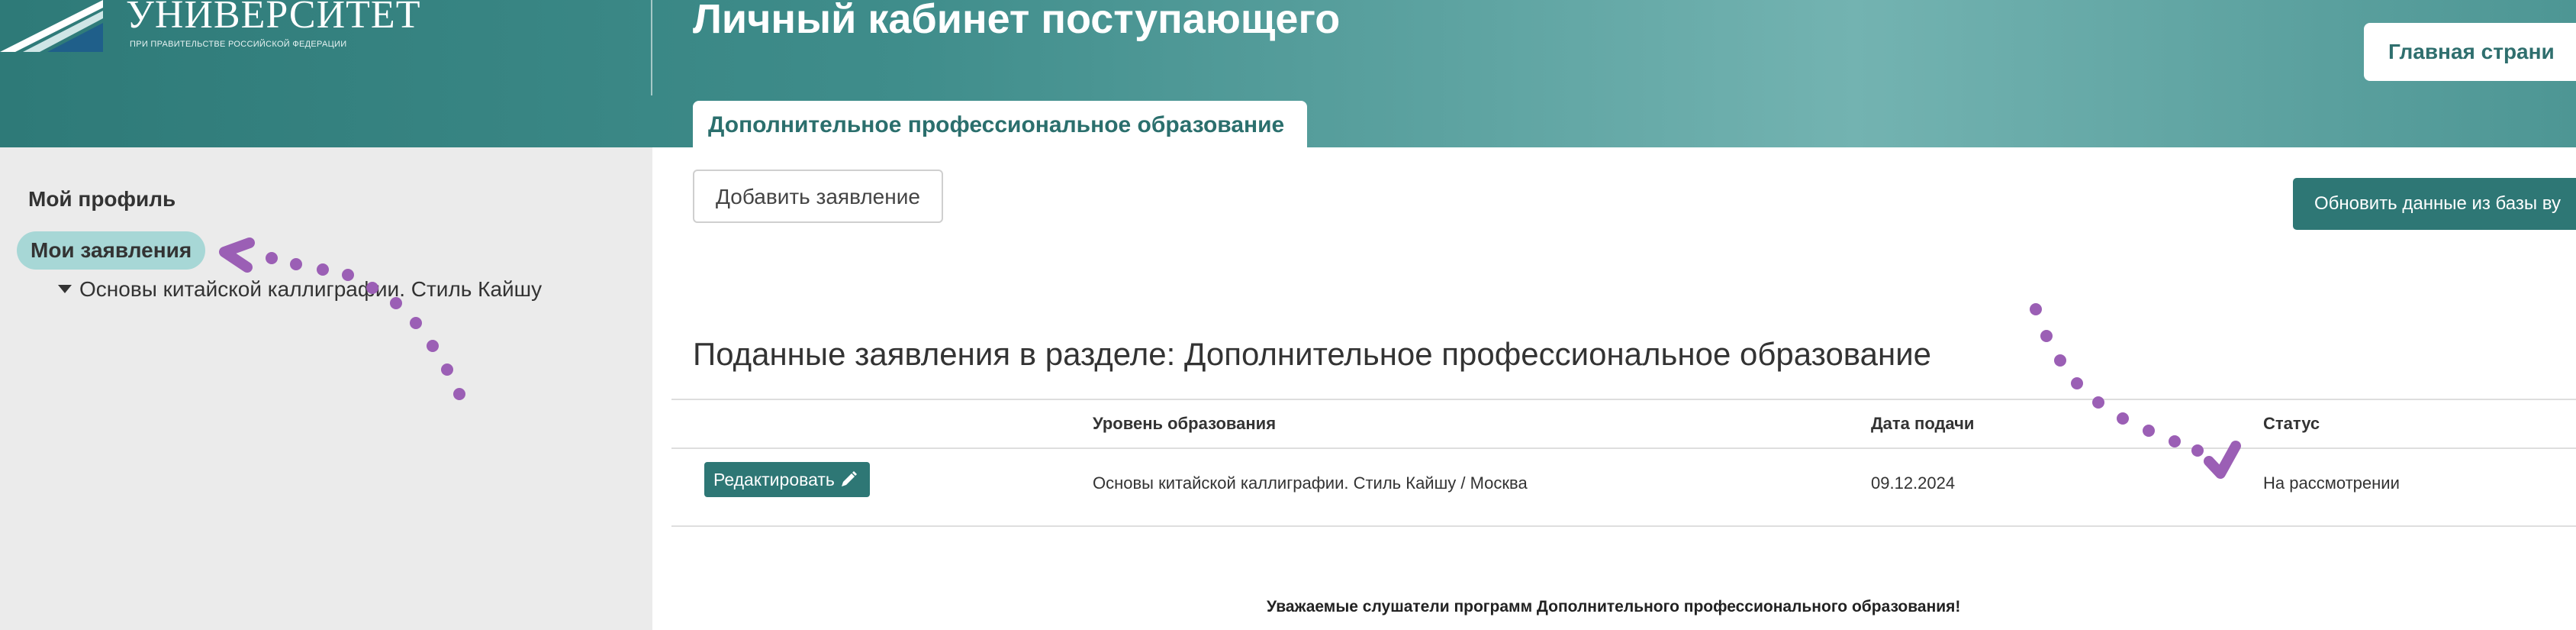  What do you see at coordinates (2434, 204) in the screenshot?
I see `refresh-data-button: Обновить данные из базы ву` at bounding box center [2434, 204].